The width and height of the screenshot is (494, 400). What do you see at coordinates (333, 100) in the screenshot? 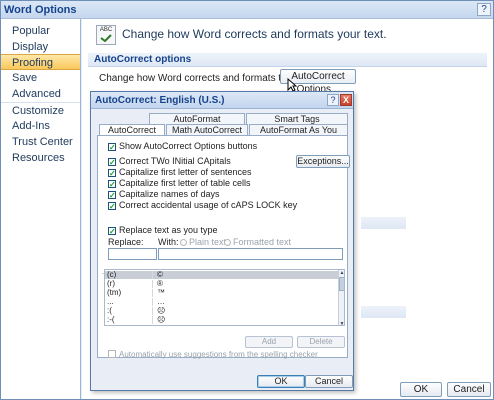
I see `dialog-help-button: ?` at bounding box center [333, 100].